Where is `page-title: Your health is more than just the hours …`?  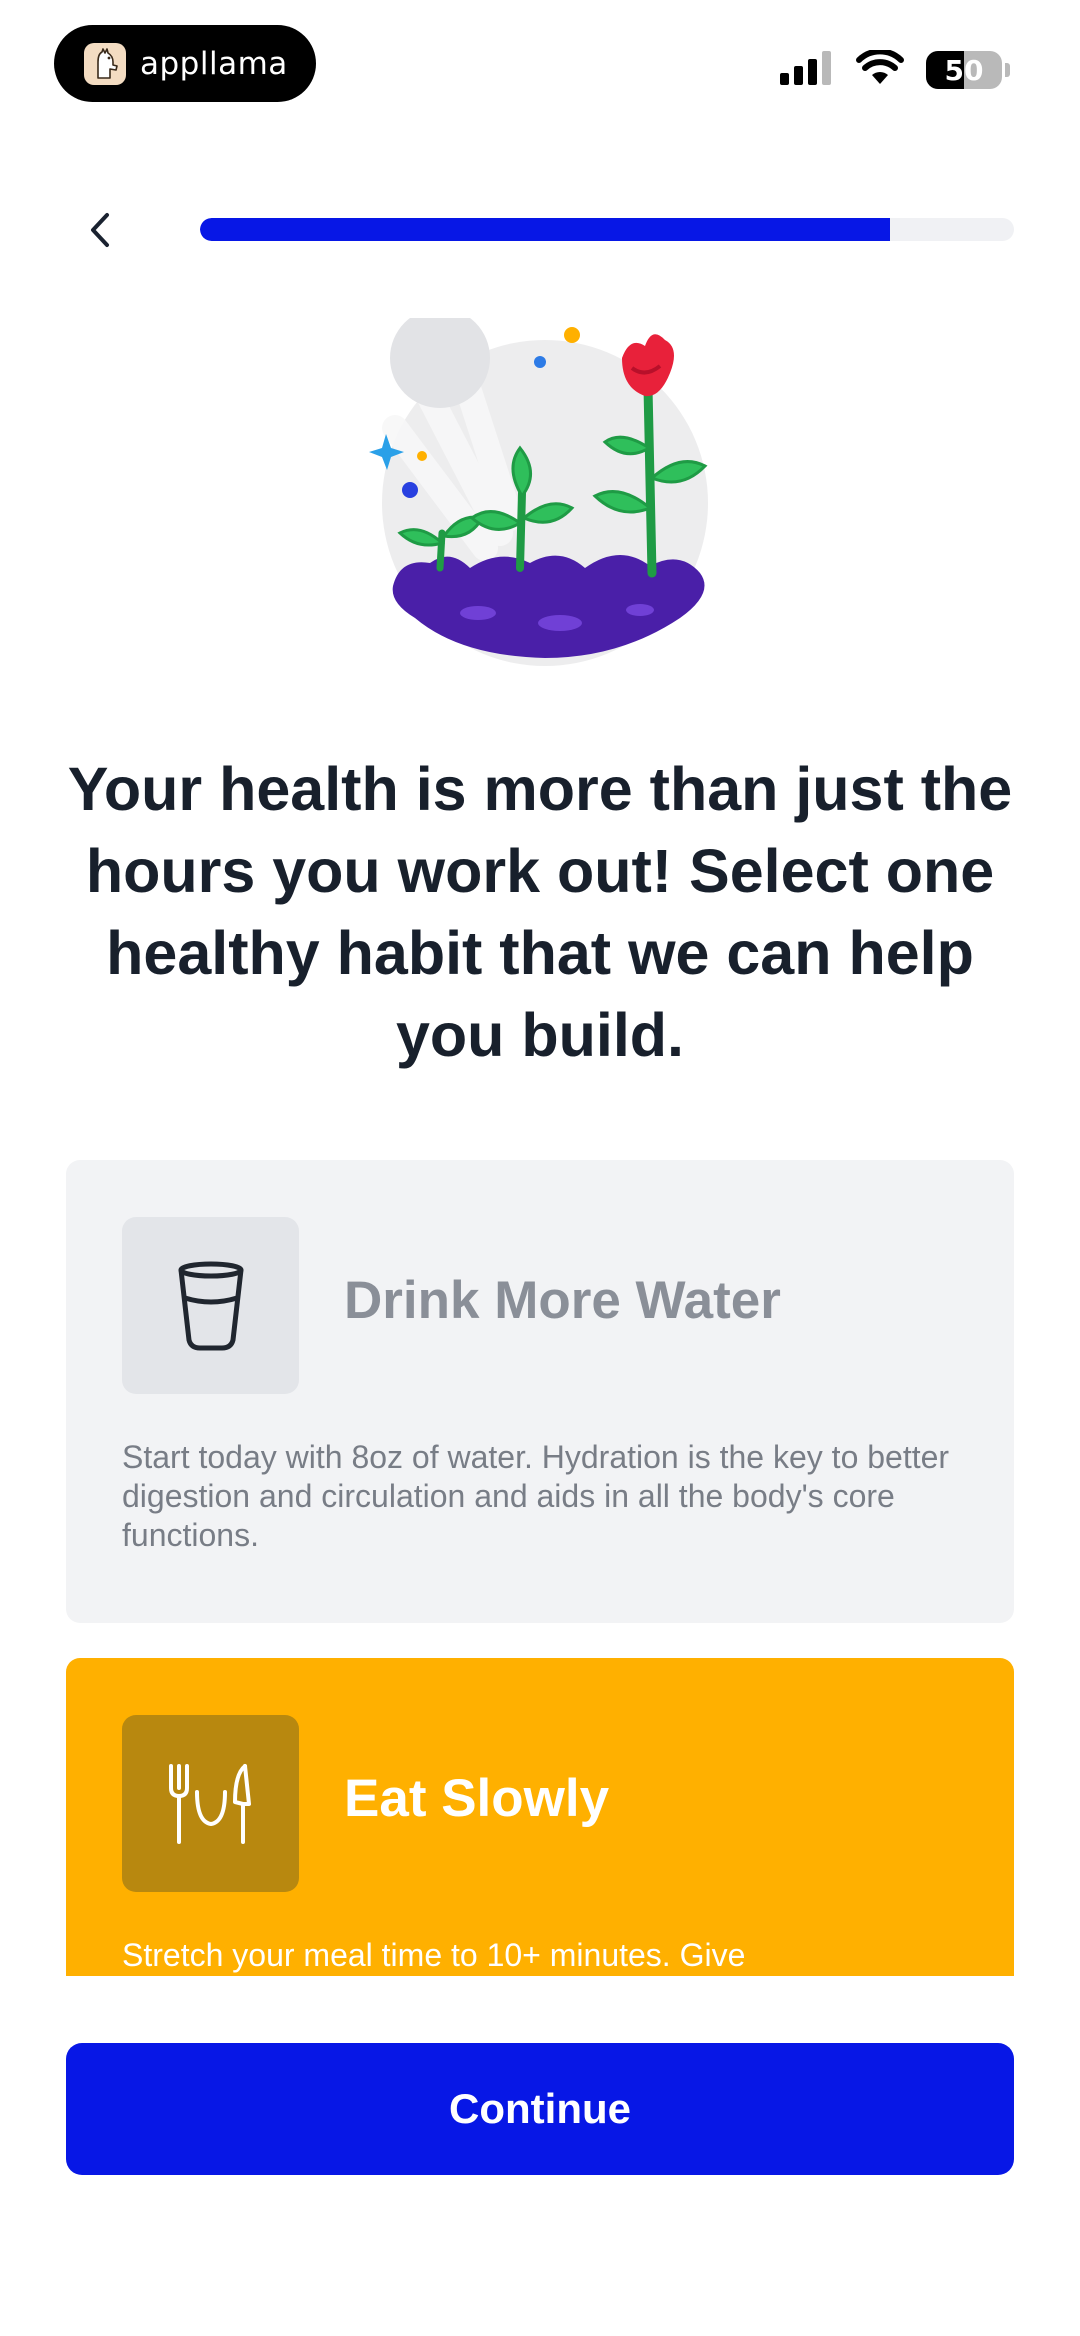 page-title: Your health is more than just the hours … is located at coordinates (540, 912).